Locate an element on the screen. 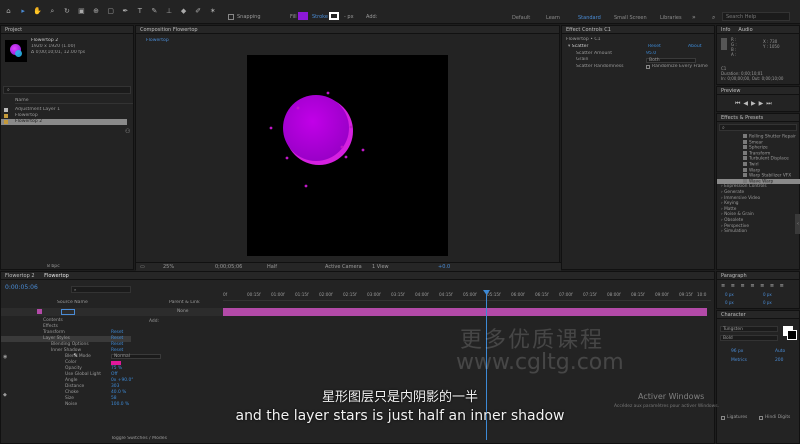  eye-icon: ◉ is located at coordinates (5, 357).